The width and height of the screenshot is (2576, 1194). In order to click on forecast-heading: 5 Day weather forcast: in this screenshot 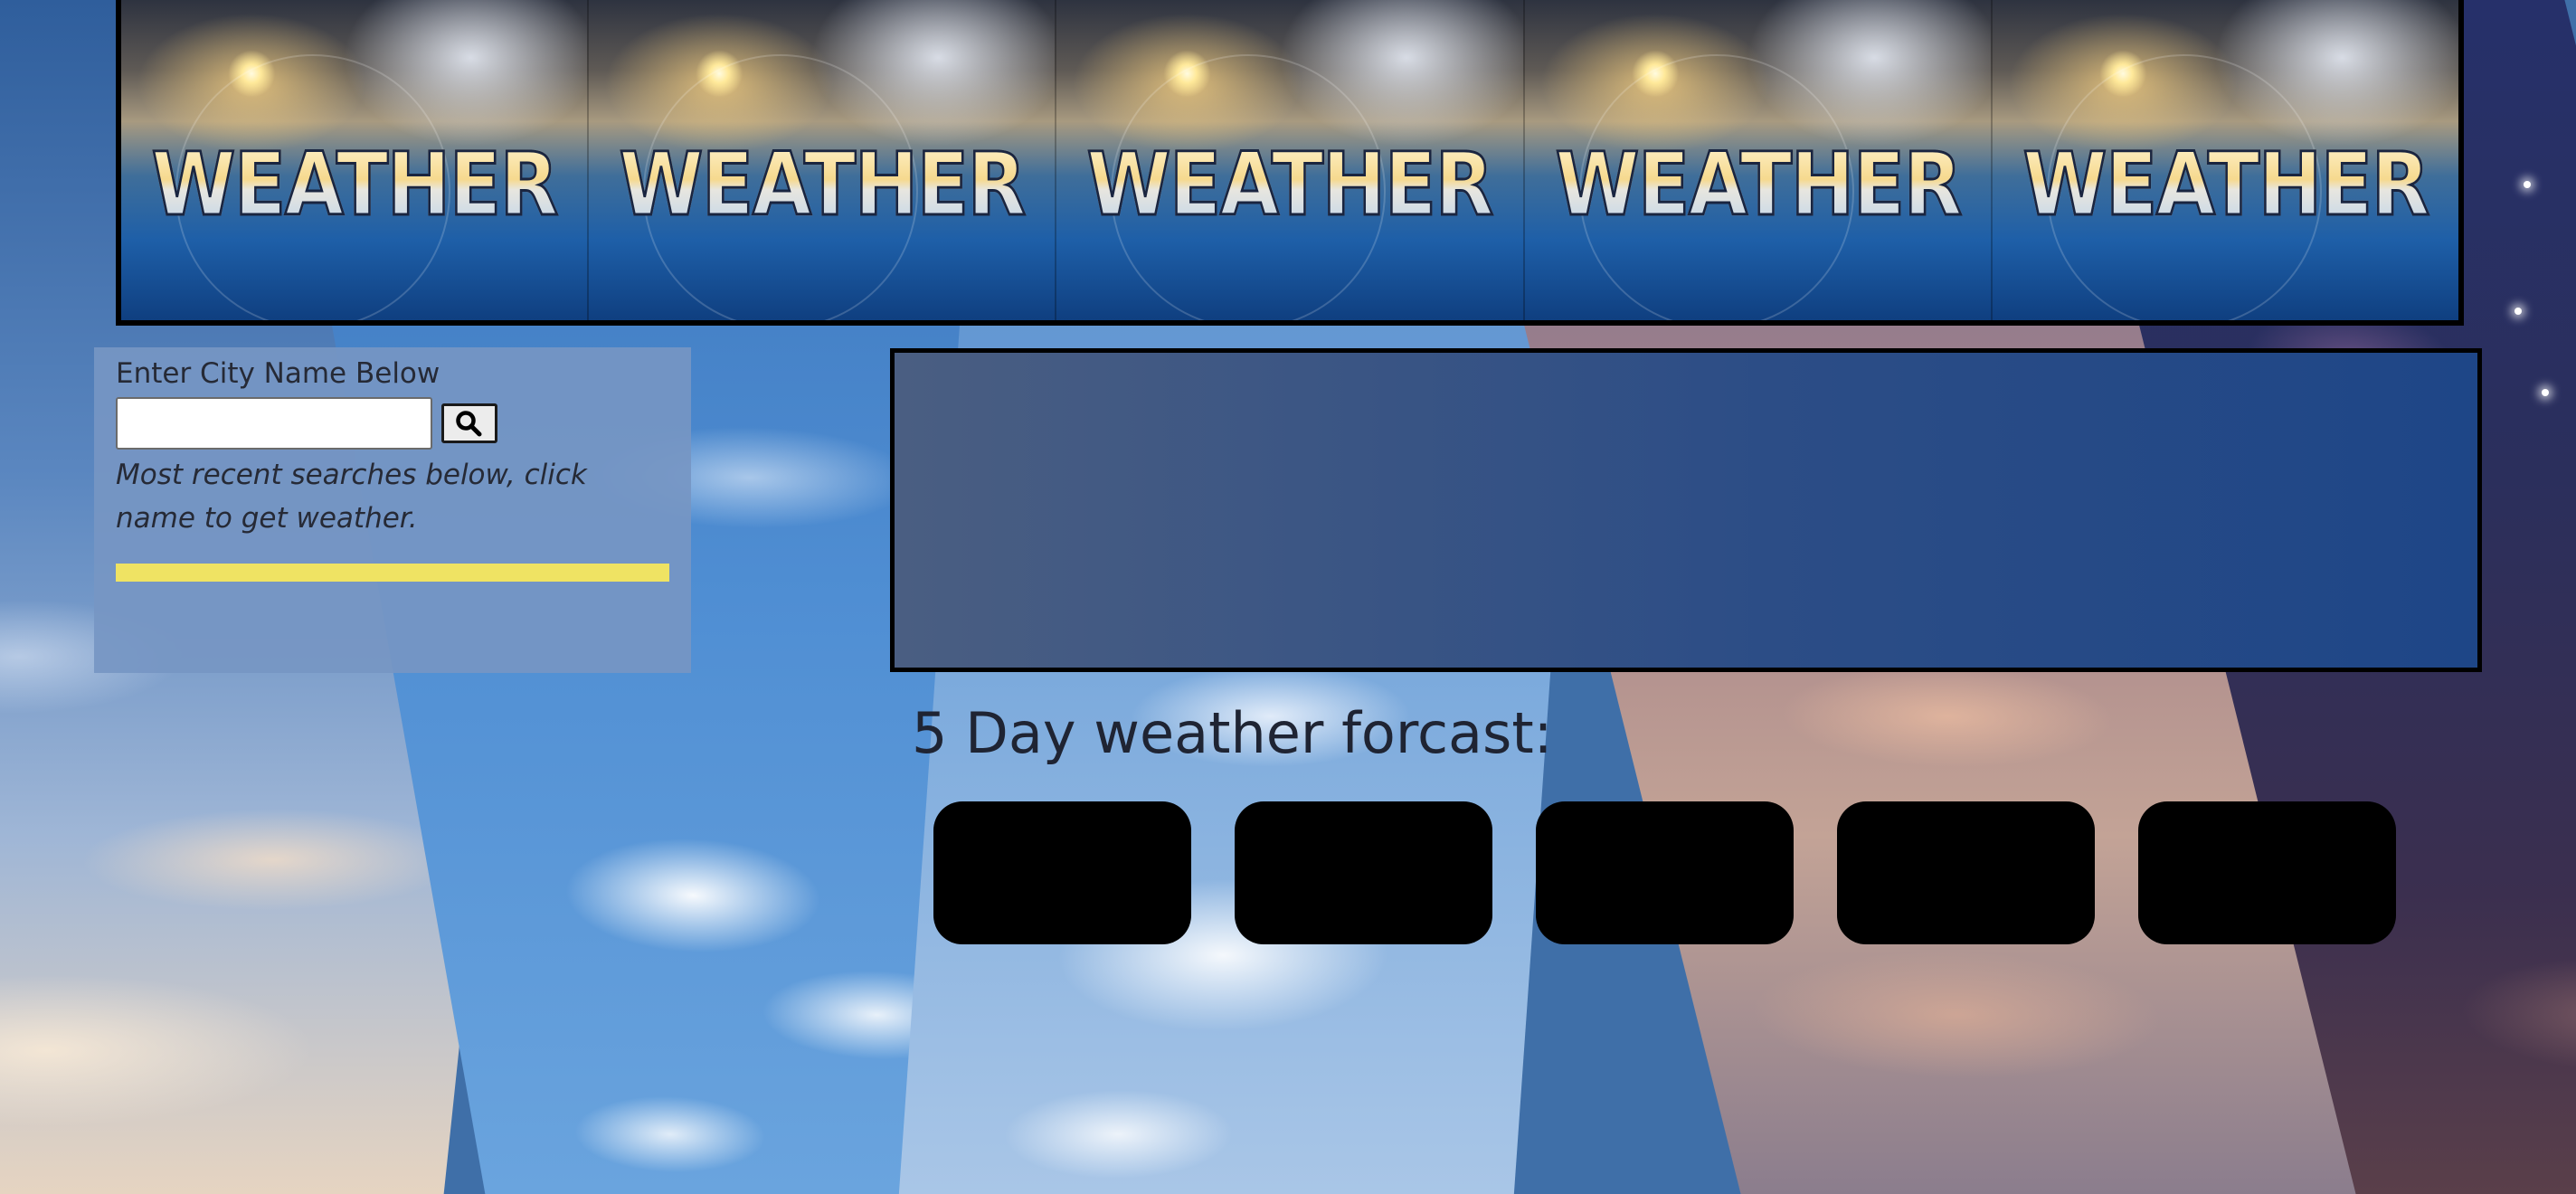, I will do `click(1232, 733)`.